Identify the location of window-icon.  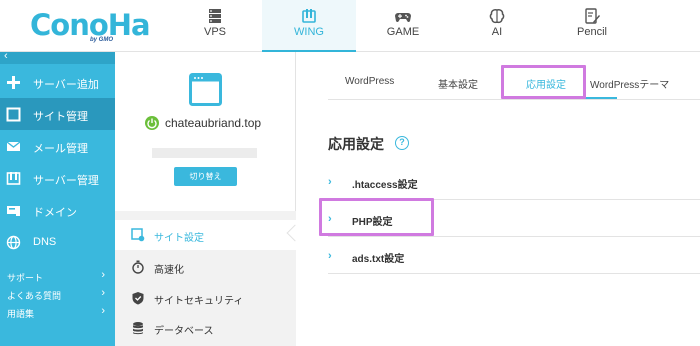
(13, 114).